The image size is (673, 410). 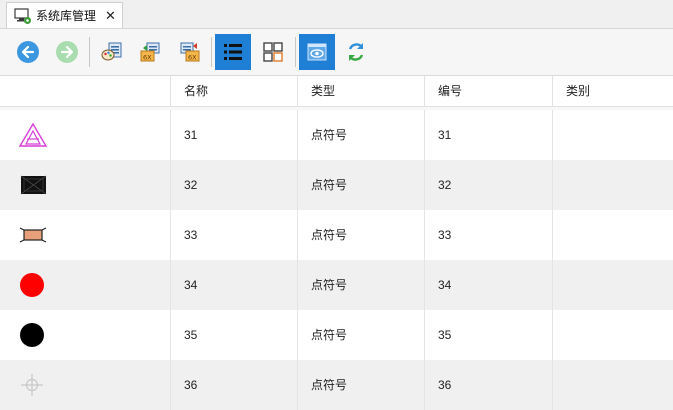 What do you see at coordinates (488, 91) in the screenshot?
I see `column-header-code: 编号` at bounding box center [488, 91].